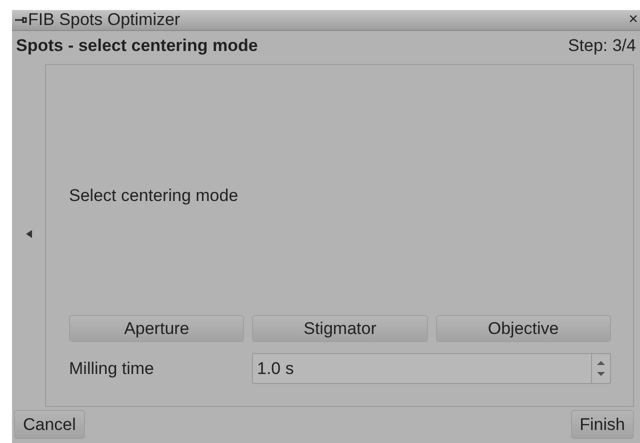 This screenshot has height=443, width=640. Describe the element at coordinates (602, 424) in the screenshot. I see `finish-button: Finish` at that location.